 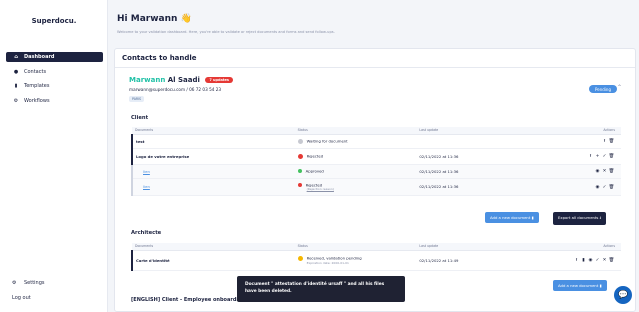 I want to click on document-name: Carte d'identité, so click(x=213, y=260).